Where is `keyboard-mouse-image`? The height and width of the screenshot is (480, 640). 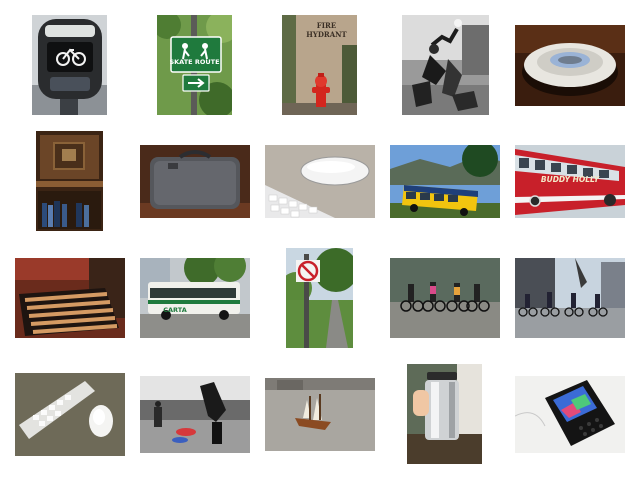 keyboard-mouse-image is located at coordinates (320, 181).